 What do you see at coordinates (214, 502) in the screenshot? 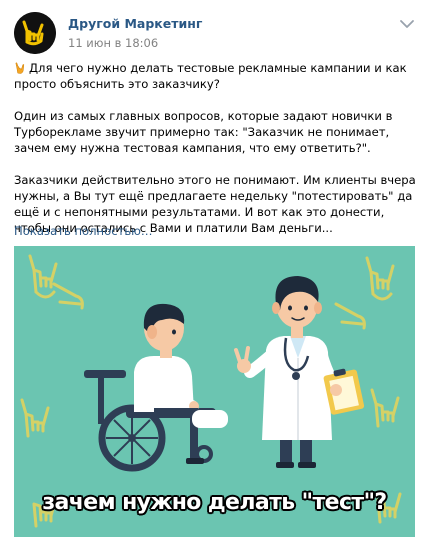
I see `image-caption: зачем нужно делать "тест"?` at bounding box center [214, 502].